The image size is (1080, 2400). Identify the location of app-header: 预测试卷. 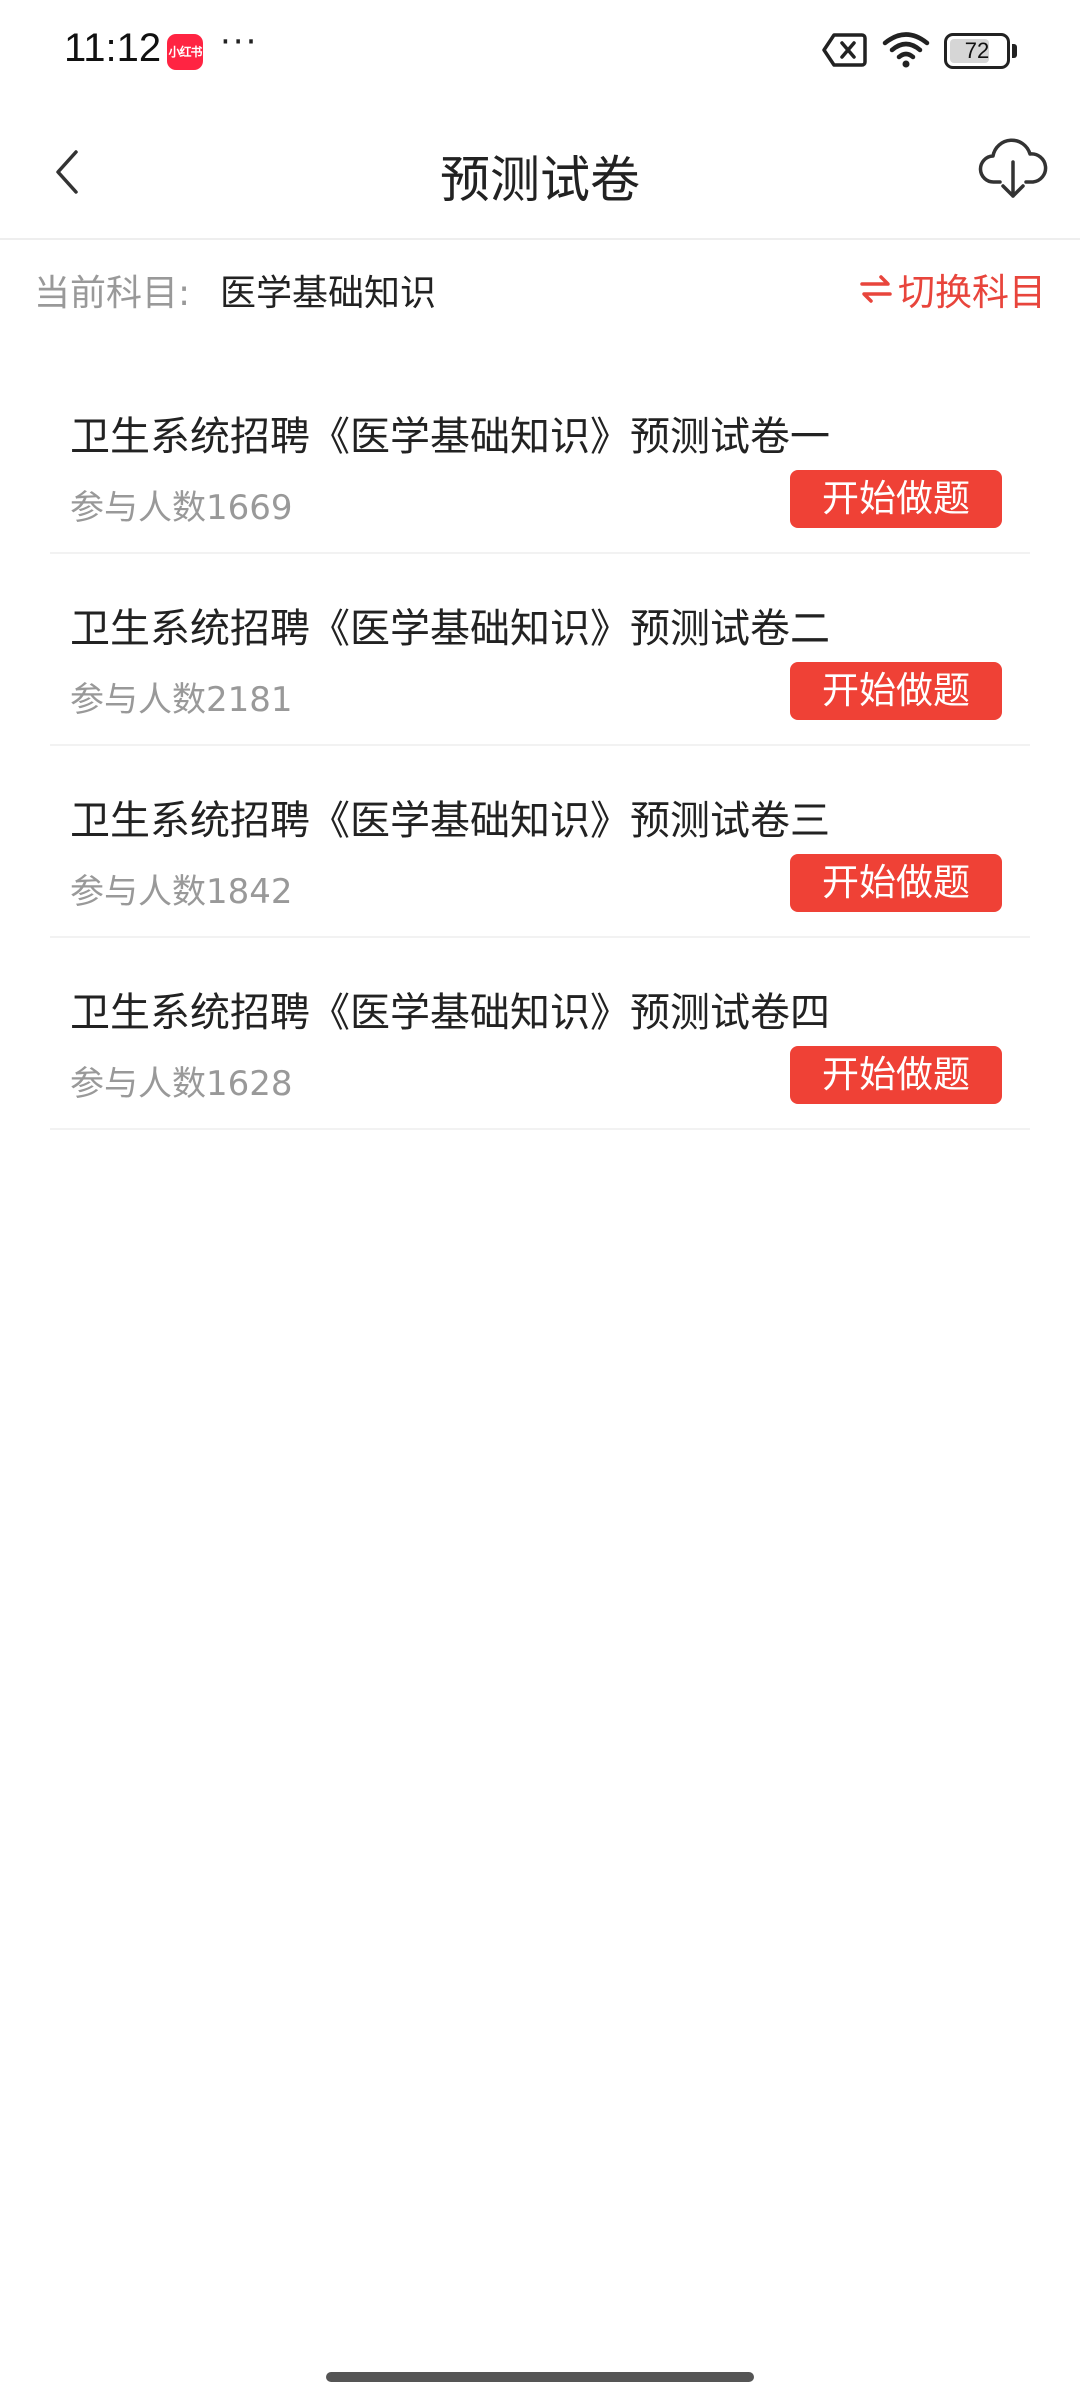
(540, 175).